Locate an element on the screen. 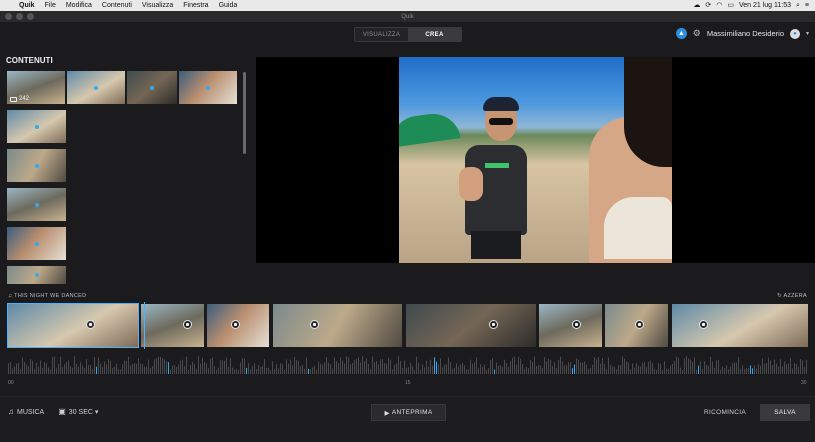 The width and height of the screenshot is (815, 442). music-button: ♫ MUSICA is located at coordinates (26, 411).